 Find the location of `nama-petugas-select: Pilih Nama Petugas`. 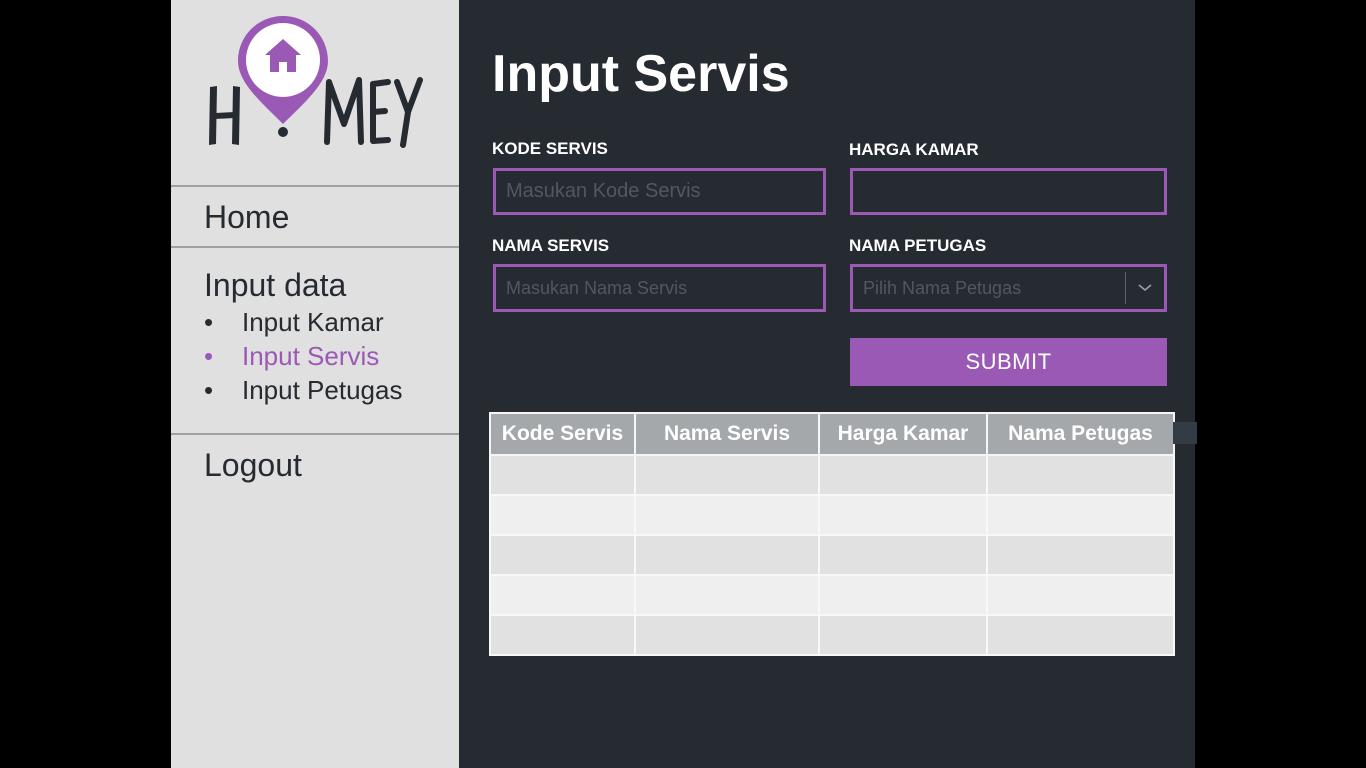

nama-petugas-select: Pilih Nama Petugas is located at coordinates (1008, 288).